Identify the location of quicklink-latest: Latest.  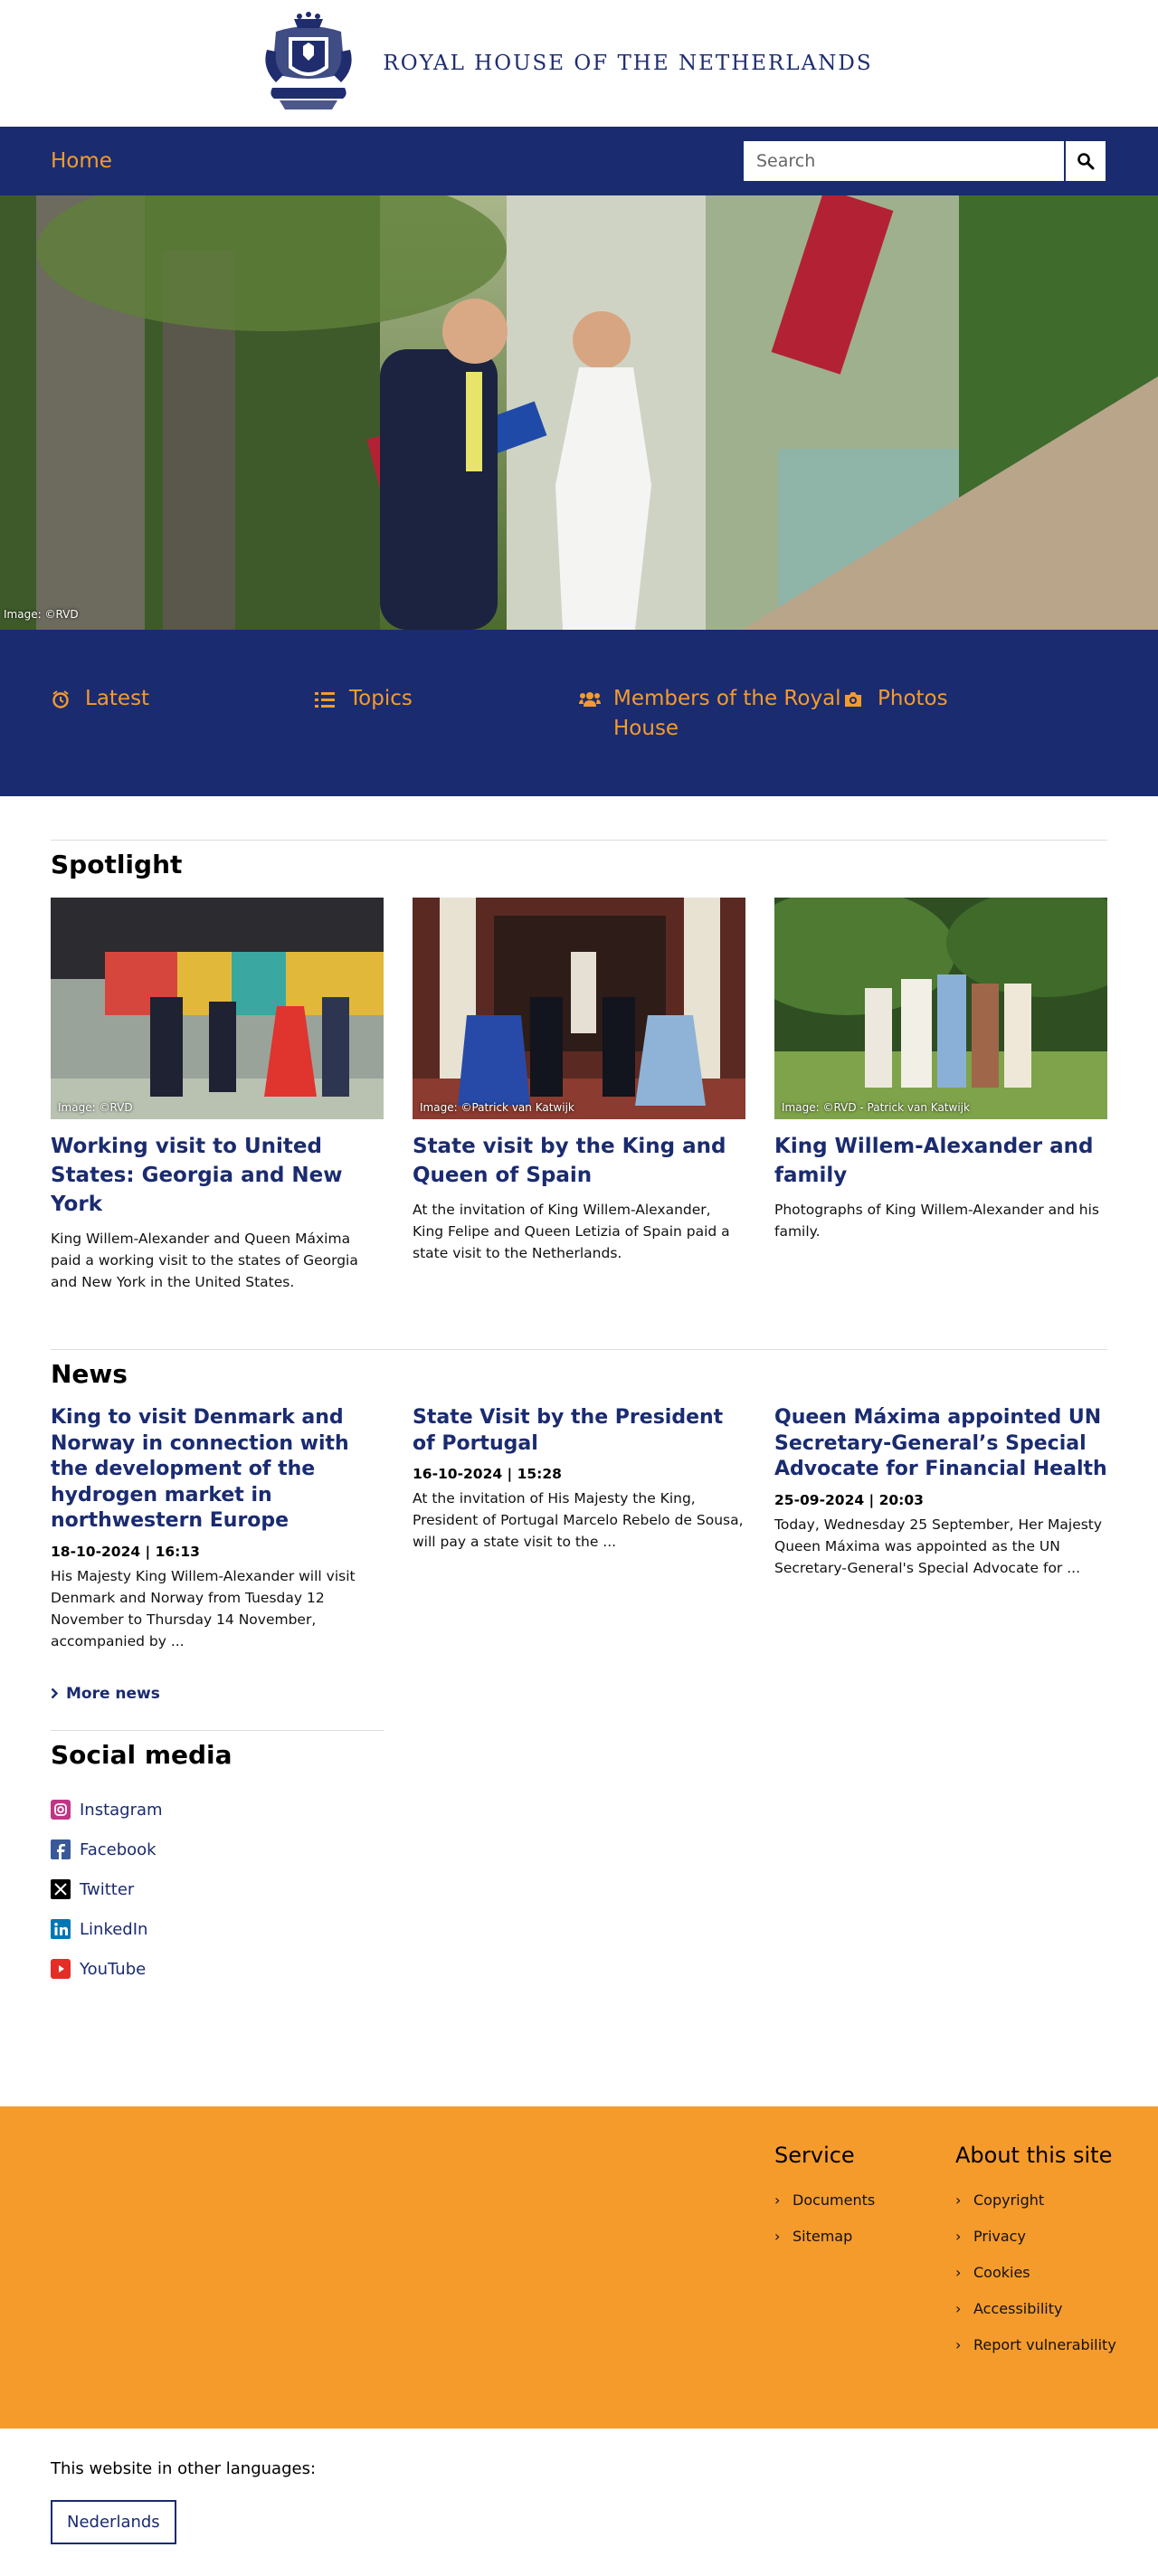
(183, 740).